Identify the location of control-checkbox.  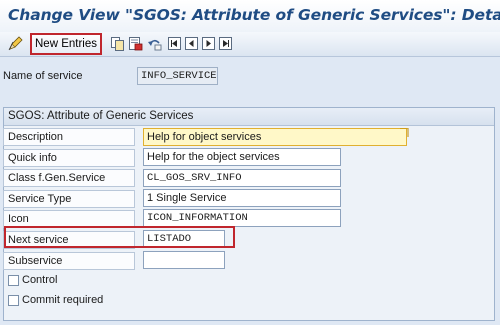
(13, 280).